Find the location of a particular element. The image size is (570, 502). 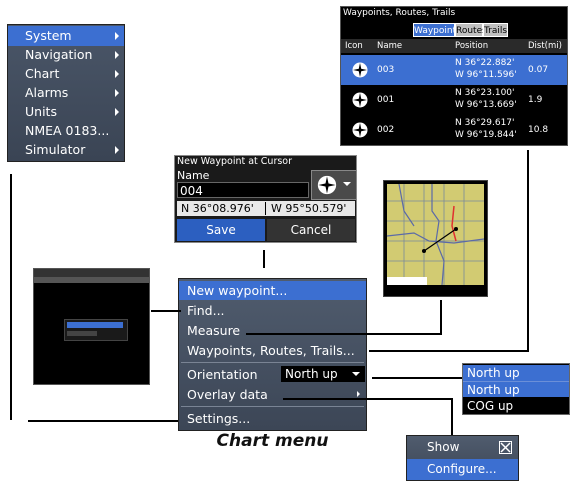

waypoint-icon-select is located at coordinates (334, 185).